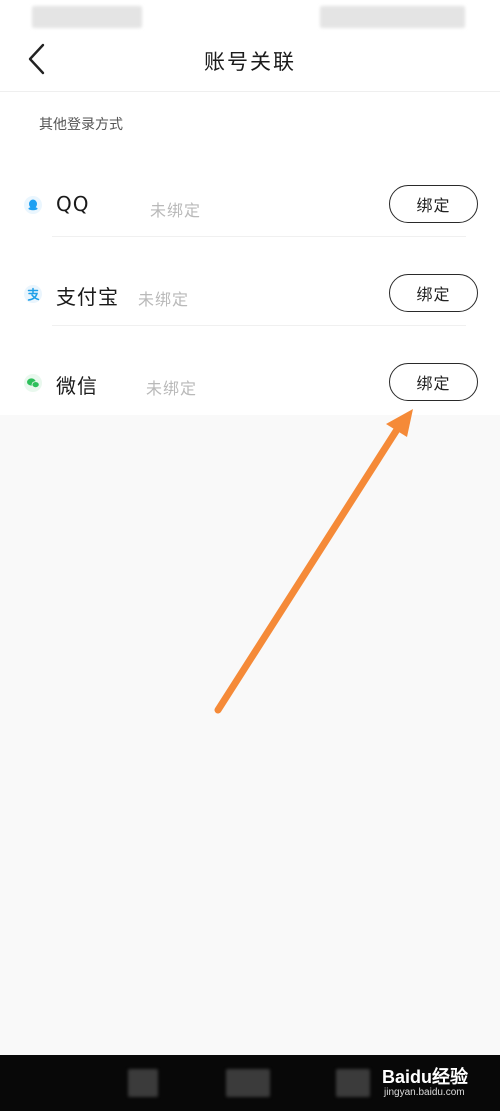 This screenshot has width=500, height=1111. I want to click on navigation-bar: 账号关联, so click(250, 63).